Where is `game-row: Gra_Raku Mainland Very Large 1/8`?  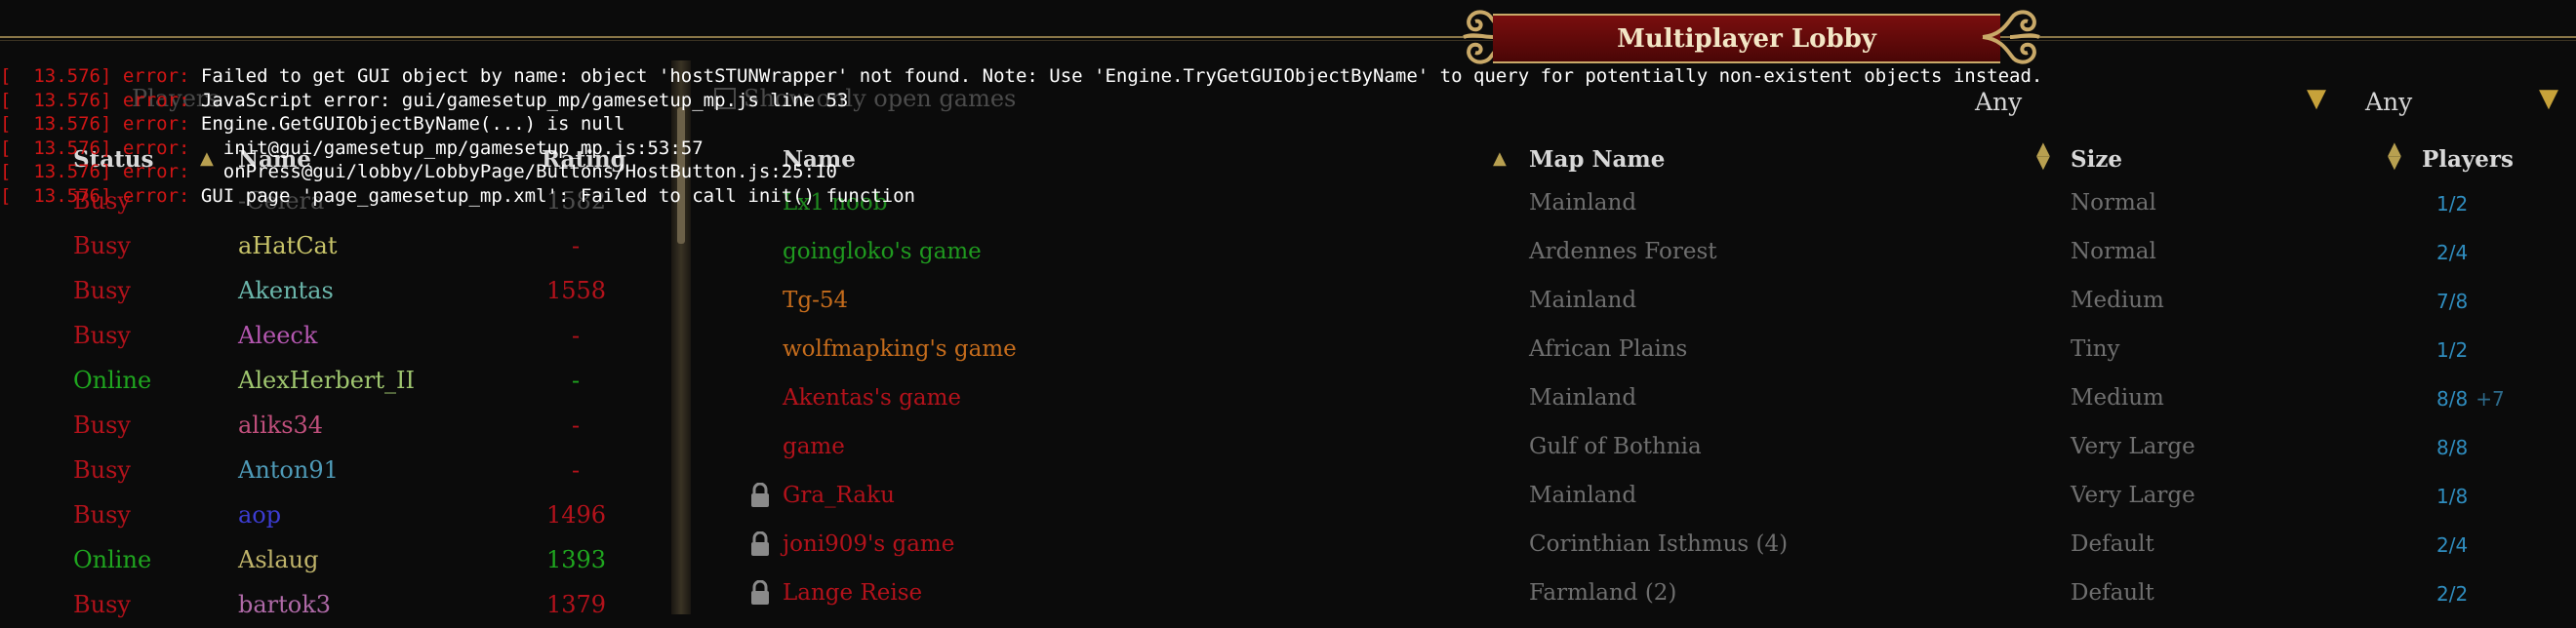
game-row: Gra_Raku Mainland Very Large 1/8 is located at coordinates (1635, 496).